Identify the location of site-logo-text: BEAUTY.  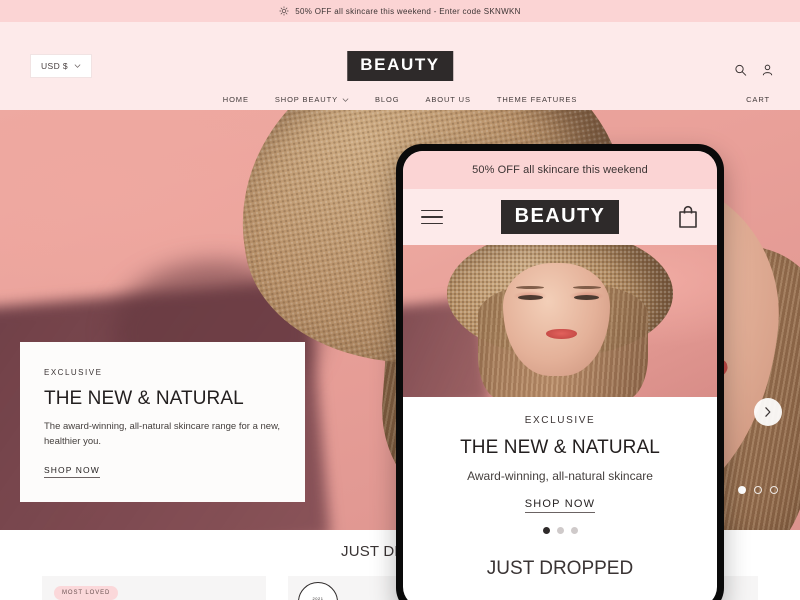
(400, 64).